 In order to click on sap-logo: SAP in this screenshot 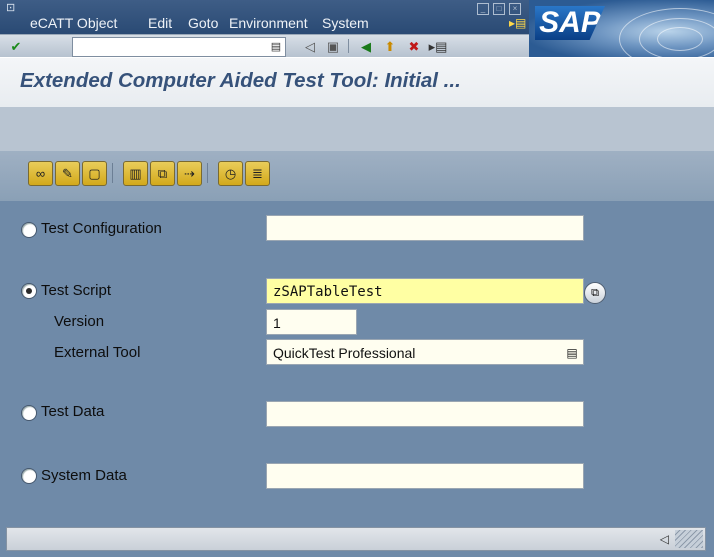, I will do `click(621, 28)`.